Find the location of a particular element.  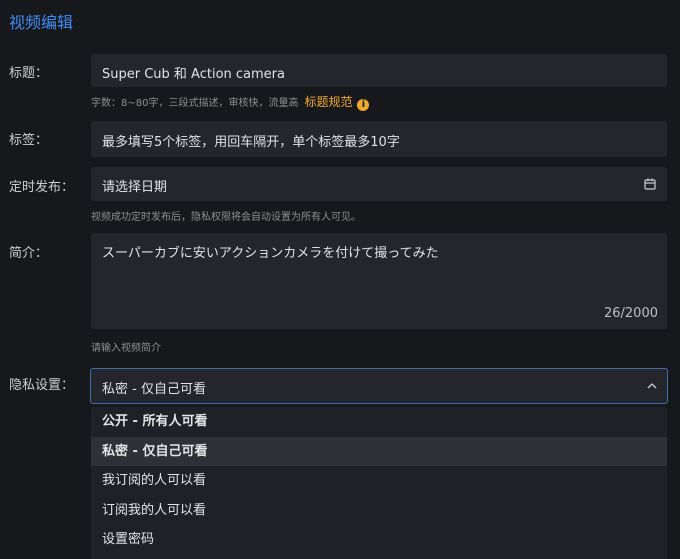

page-title: 视频编辑 is located at coordinates (41, 22).